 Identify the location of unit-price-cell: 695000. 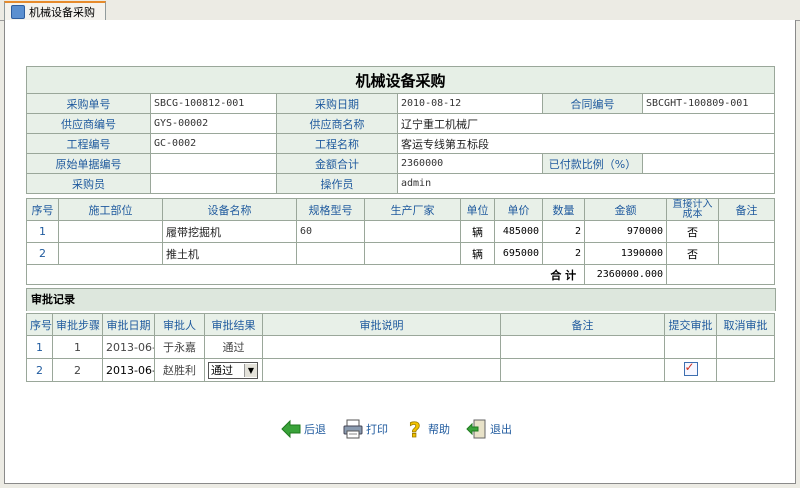
(518, 253).